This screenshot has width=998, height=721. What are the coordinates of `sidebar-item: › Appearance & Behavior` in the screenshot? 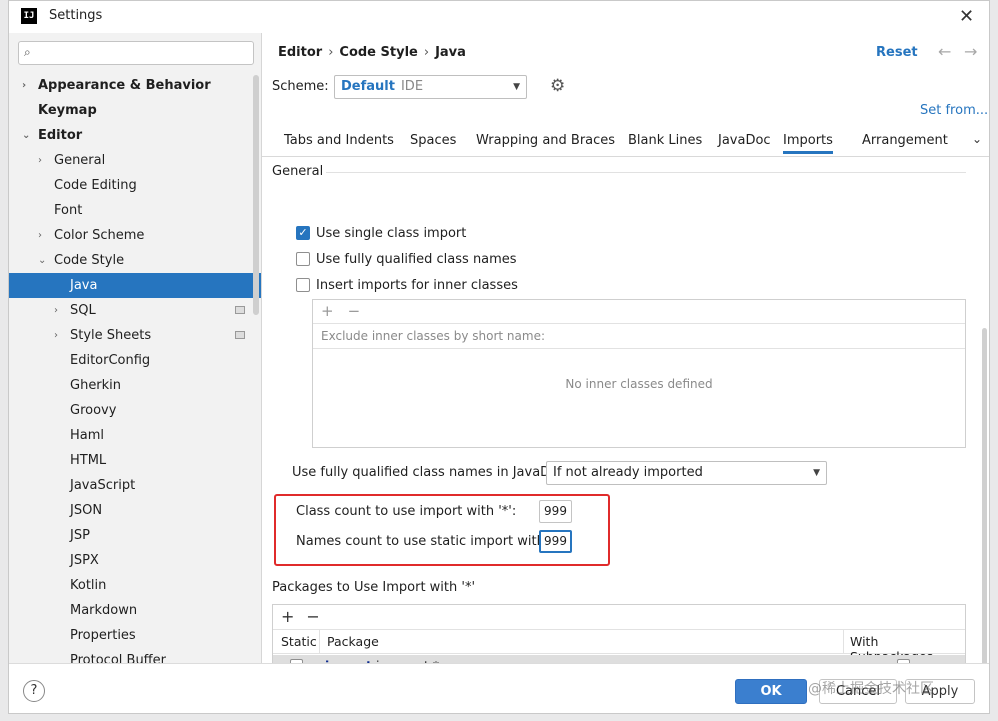 It's located at (135, 85).